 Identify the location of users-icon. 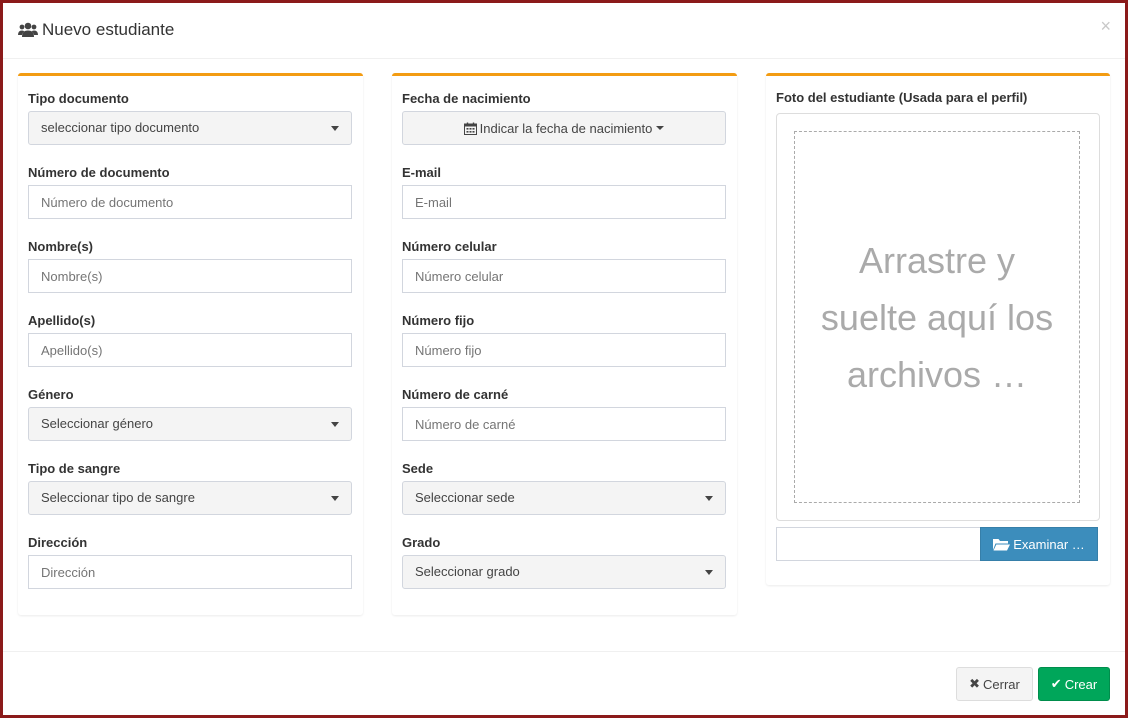
(28, 29).